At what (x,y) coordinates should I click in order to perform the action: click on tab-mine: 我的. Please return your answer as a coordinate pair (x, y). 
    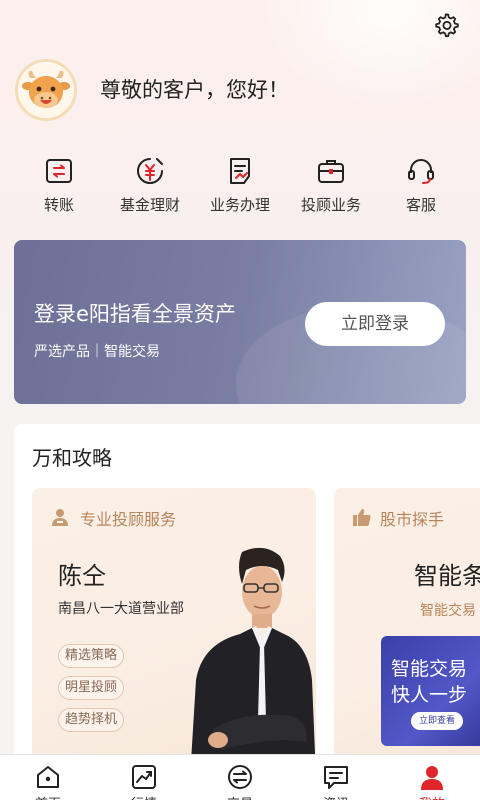
    Looking at the image, I should click on (432, 777).